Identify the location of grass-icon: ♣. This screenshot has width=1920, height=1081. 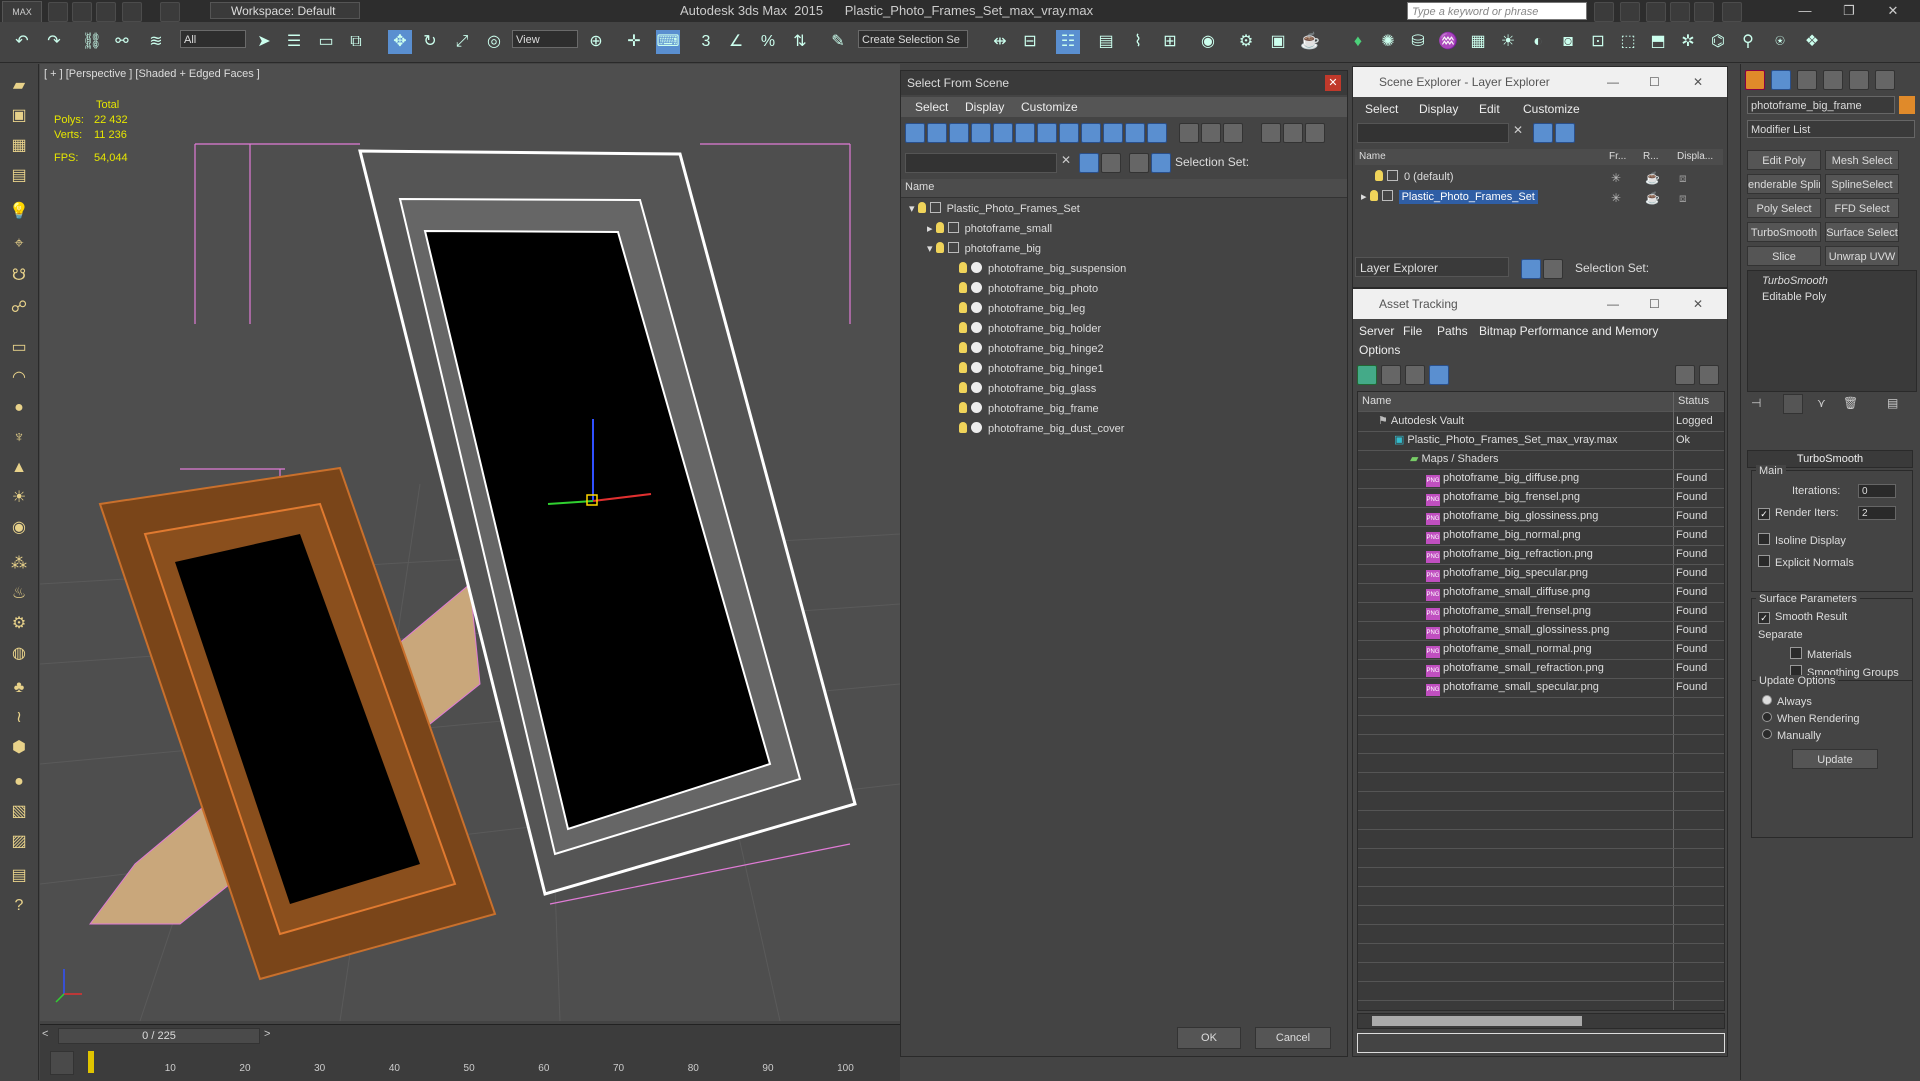
(19, 688).